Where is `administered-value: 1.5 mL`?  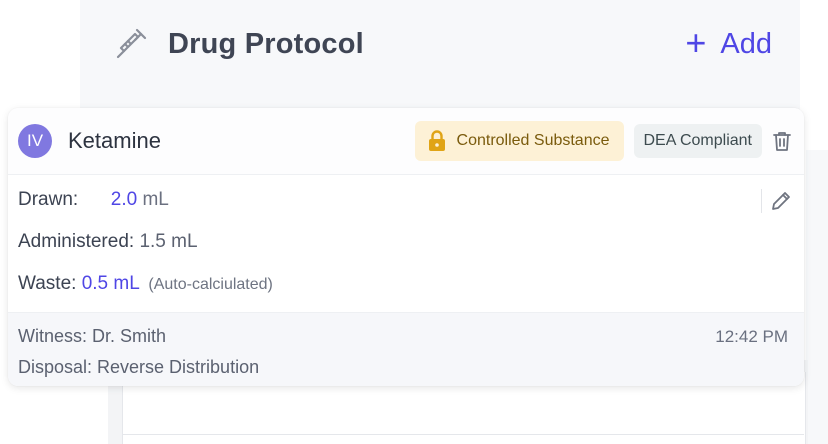
administered-value: 1.5 mL is located at coordinates (168, 241).